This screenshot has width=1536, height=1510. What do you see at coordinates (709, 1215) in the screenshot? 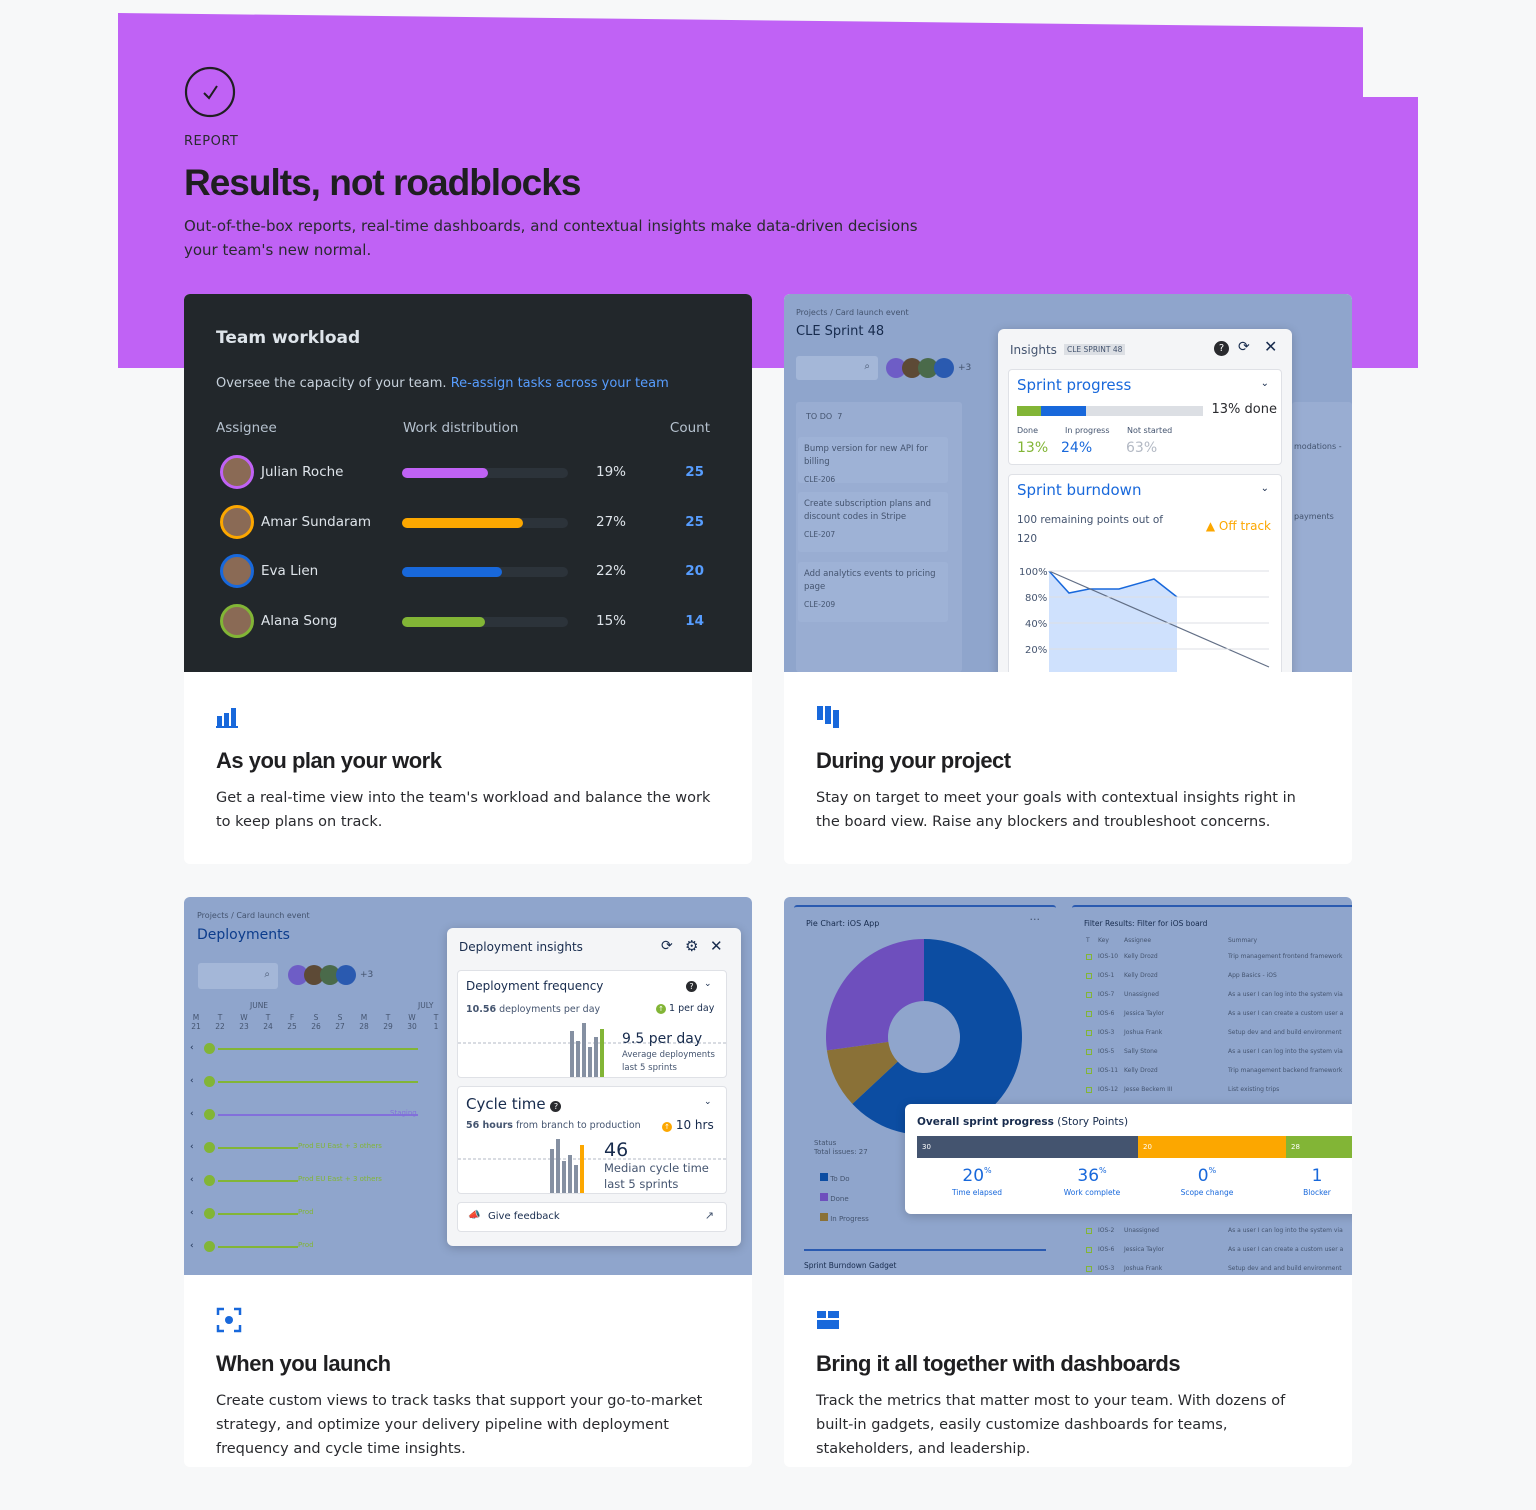
I see `external-link-icon: ↗` at bounding box center [709, 1215].